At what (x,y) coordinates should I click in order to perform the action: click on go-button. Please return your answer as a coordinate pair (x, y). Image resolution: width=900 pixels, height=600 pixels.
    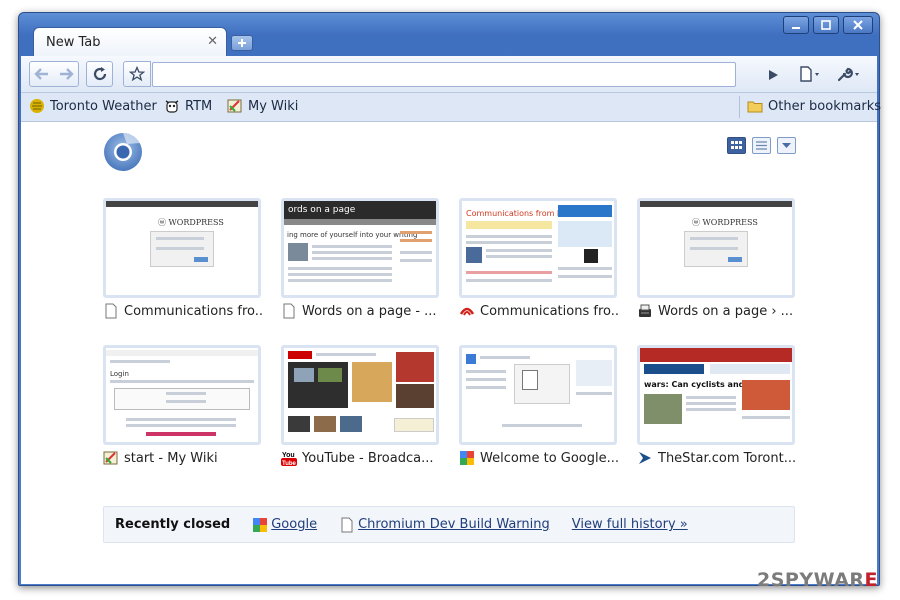
    Looking at the image, I should click on (773, 74).